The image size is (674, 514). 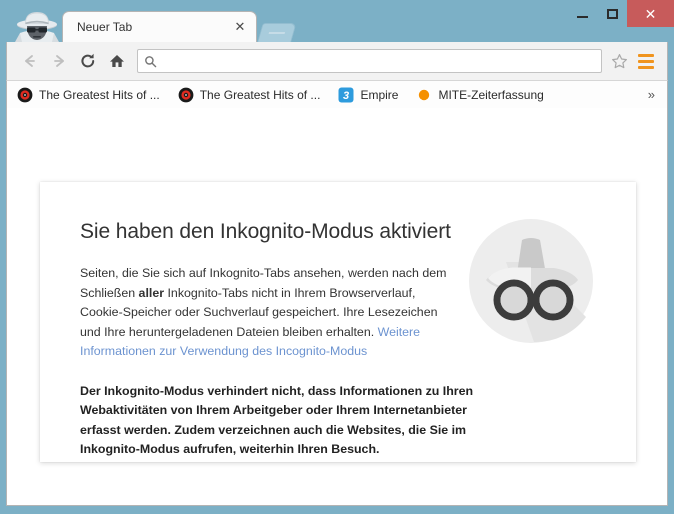 What do you see at coordinates (337, 510) in the screenshot?
I see `window-bottom-edge` at bounding box center [337, 510].